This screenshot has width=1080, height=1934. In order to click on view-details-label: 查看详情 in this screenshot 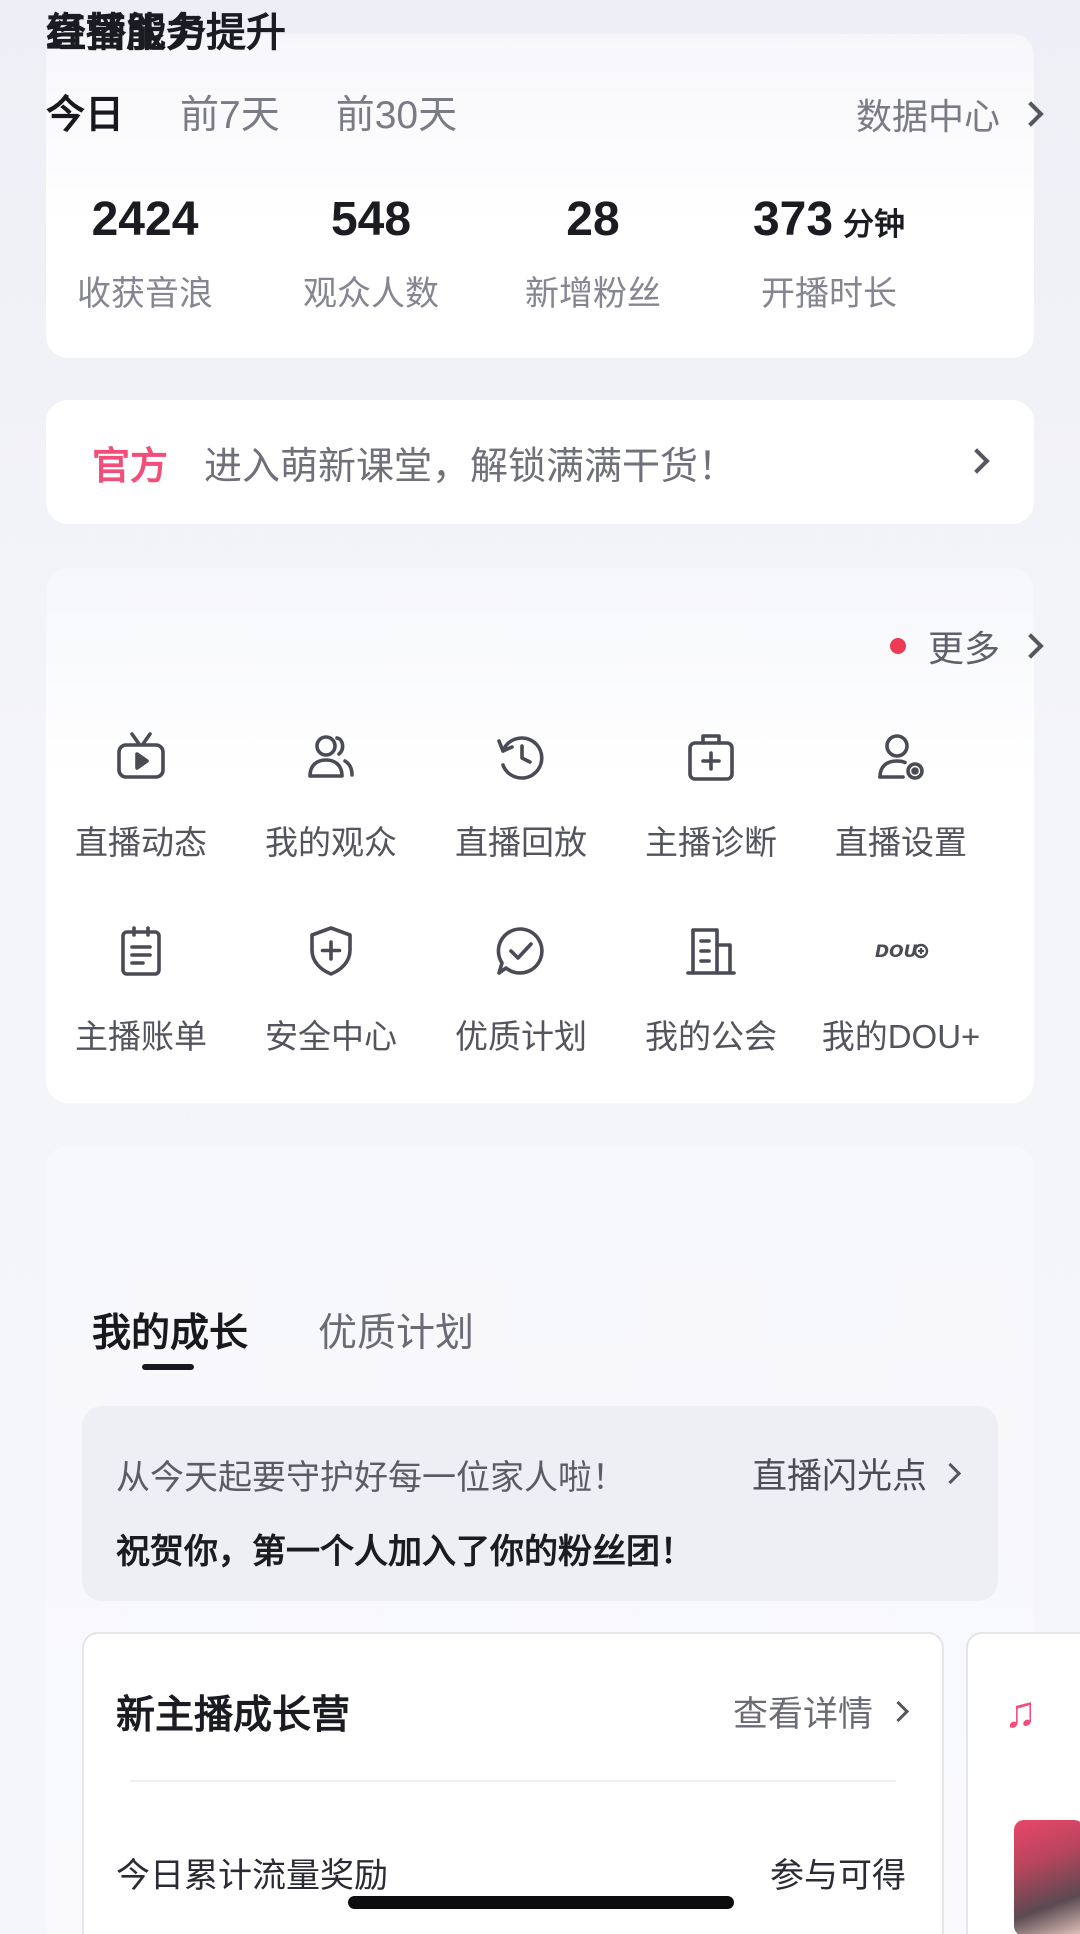, I will do `click(802, 1714)`.